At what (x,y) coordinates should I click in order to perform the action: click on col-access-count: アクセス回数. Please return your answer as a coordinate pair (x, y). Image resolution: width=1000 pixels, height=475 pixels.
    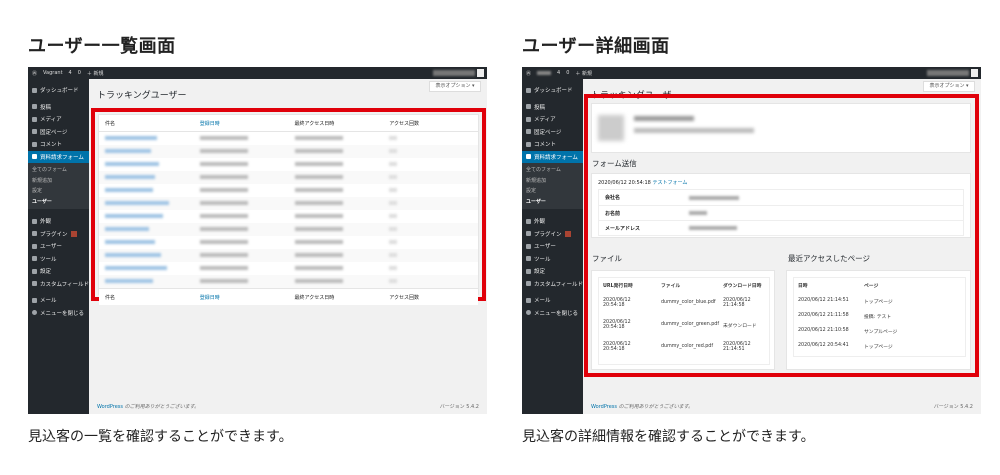
    Looking at the image, I should click on (430, 123).